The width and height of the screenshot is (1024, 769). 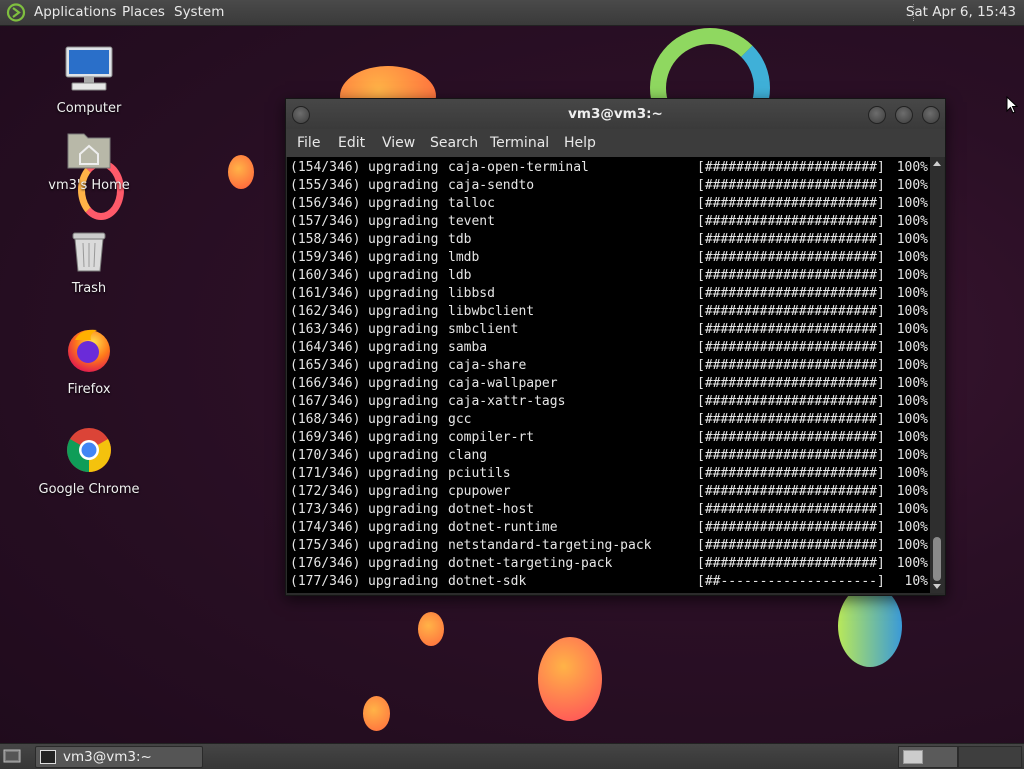 I want to click on desktop-icon-chrome: Google Chrome, so click(x=89, y=461).